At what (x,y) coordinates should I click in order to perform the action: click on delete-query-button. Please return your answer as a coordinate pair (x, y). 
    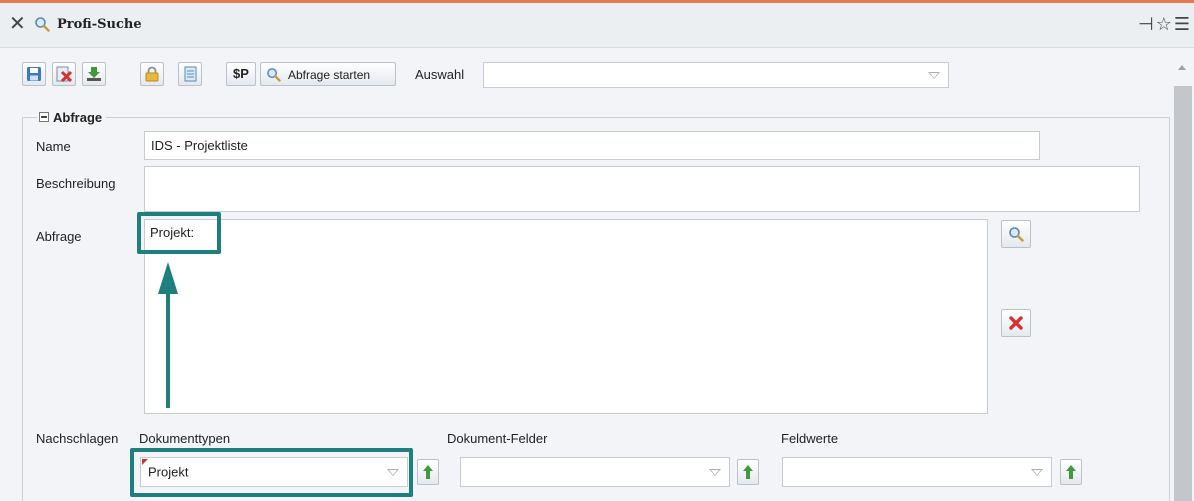
    Looking at the image, I should click on (64, 74).